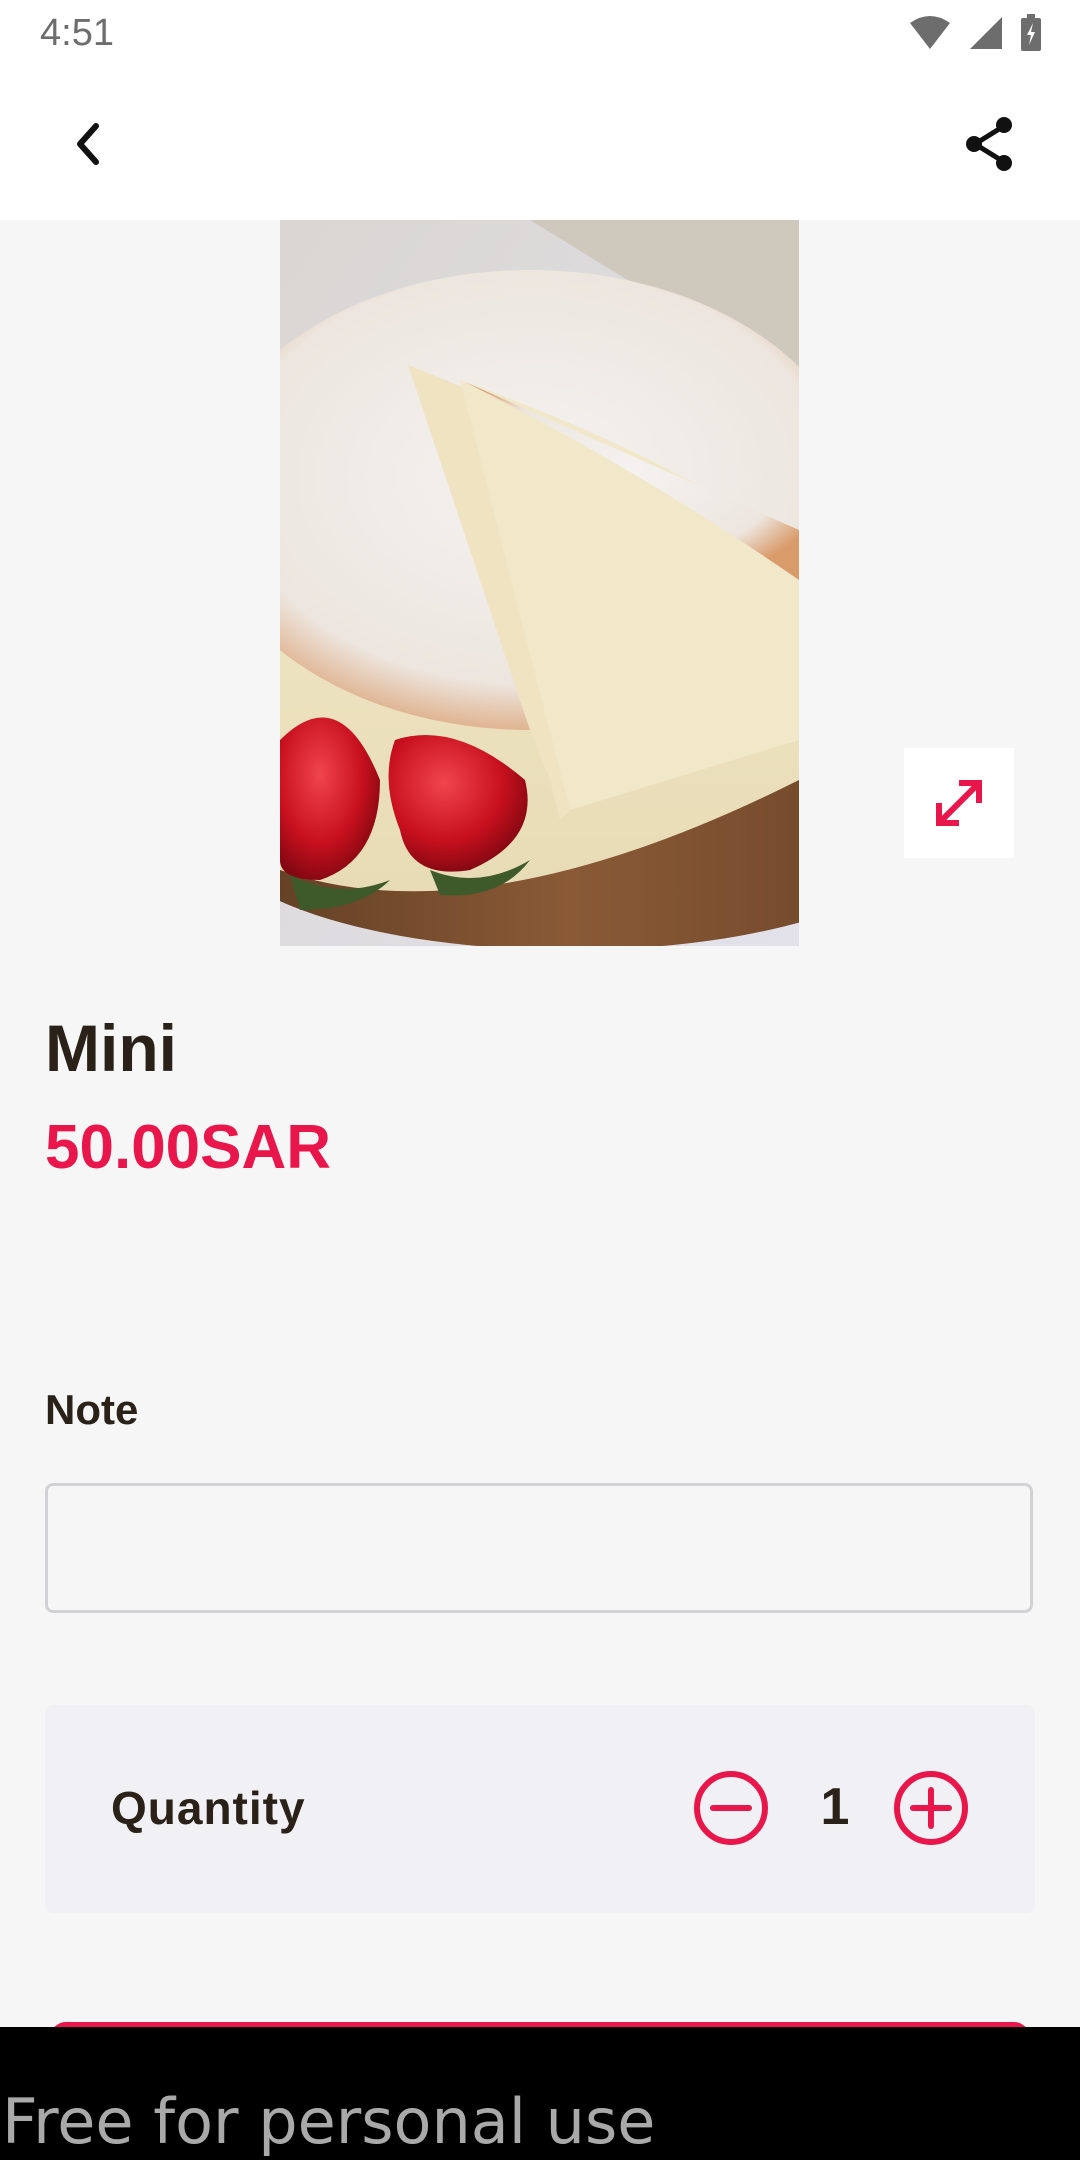 The height and width of the screenshot is (2160, 1080). I want to click on watermark-bar: Free for personal use, so click(540, 2093).